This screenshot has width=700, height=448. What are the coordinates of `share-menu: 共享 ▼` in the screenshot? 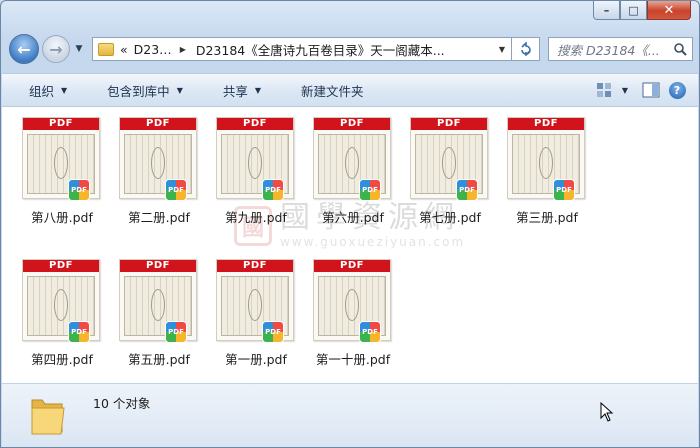 It's located at (235, 90).